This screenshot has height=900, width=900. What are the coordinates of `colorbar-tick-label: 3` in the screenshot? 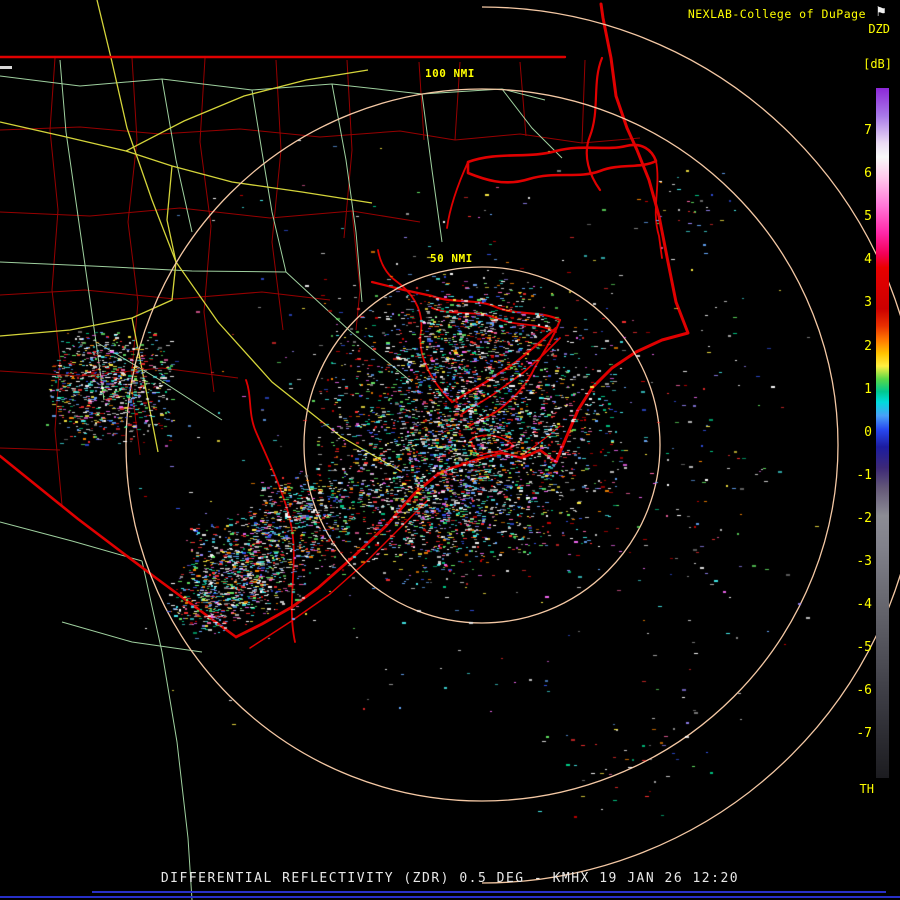 It's located at (868, 303).